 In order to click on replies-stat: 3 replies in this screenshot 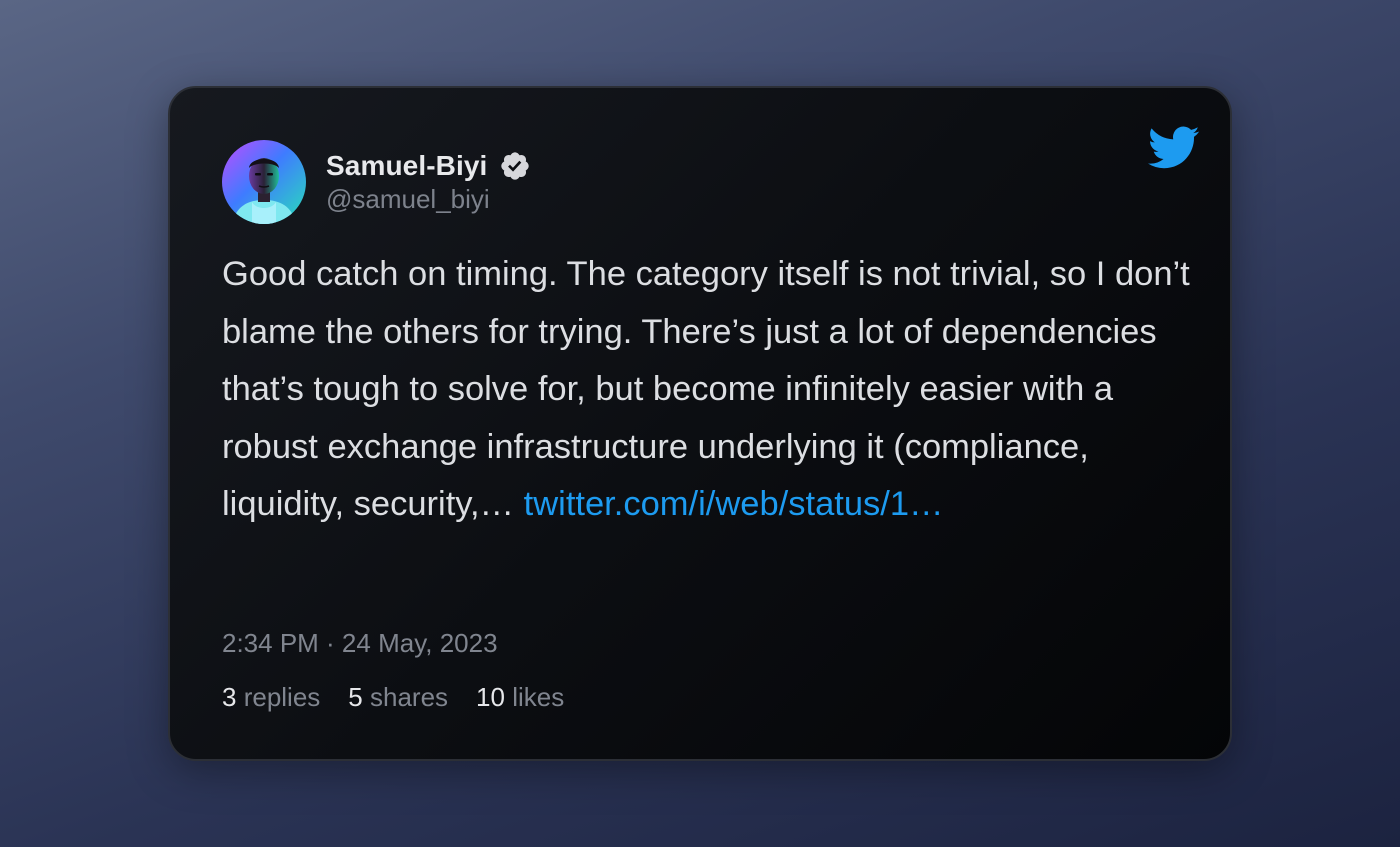, I will do `click(271, 697)`.